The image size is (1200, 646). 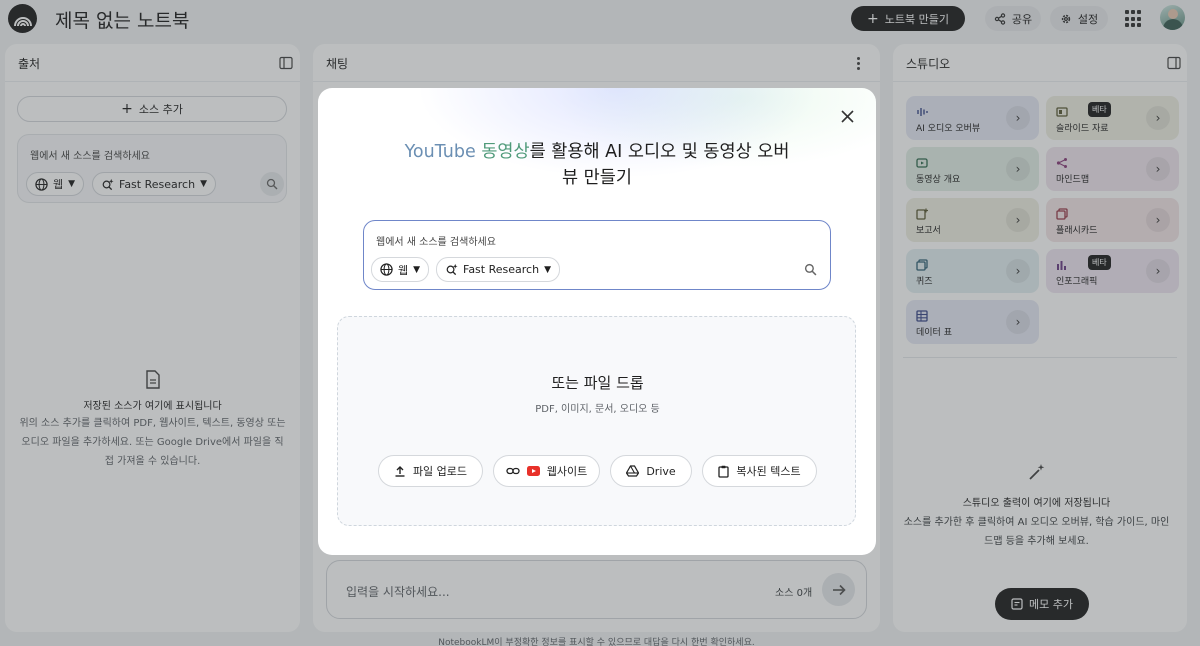 I want to click on modal-title-video: 동영상, so click(x=505, y=152).